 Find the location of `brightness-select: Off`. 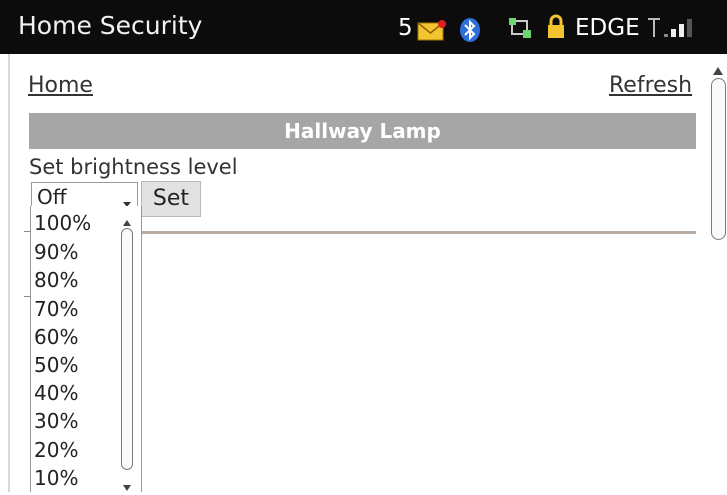

brightness-select: Off is located at coordinates (84, 195).